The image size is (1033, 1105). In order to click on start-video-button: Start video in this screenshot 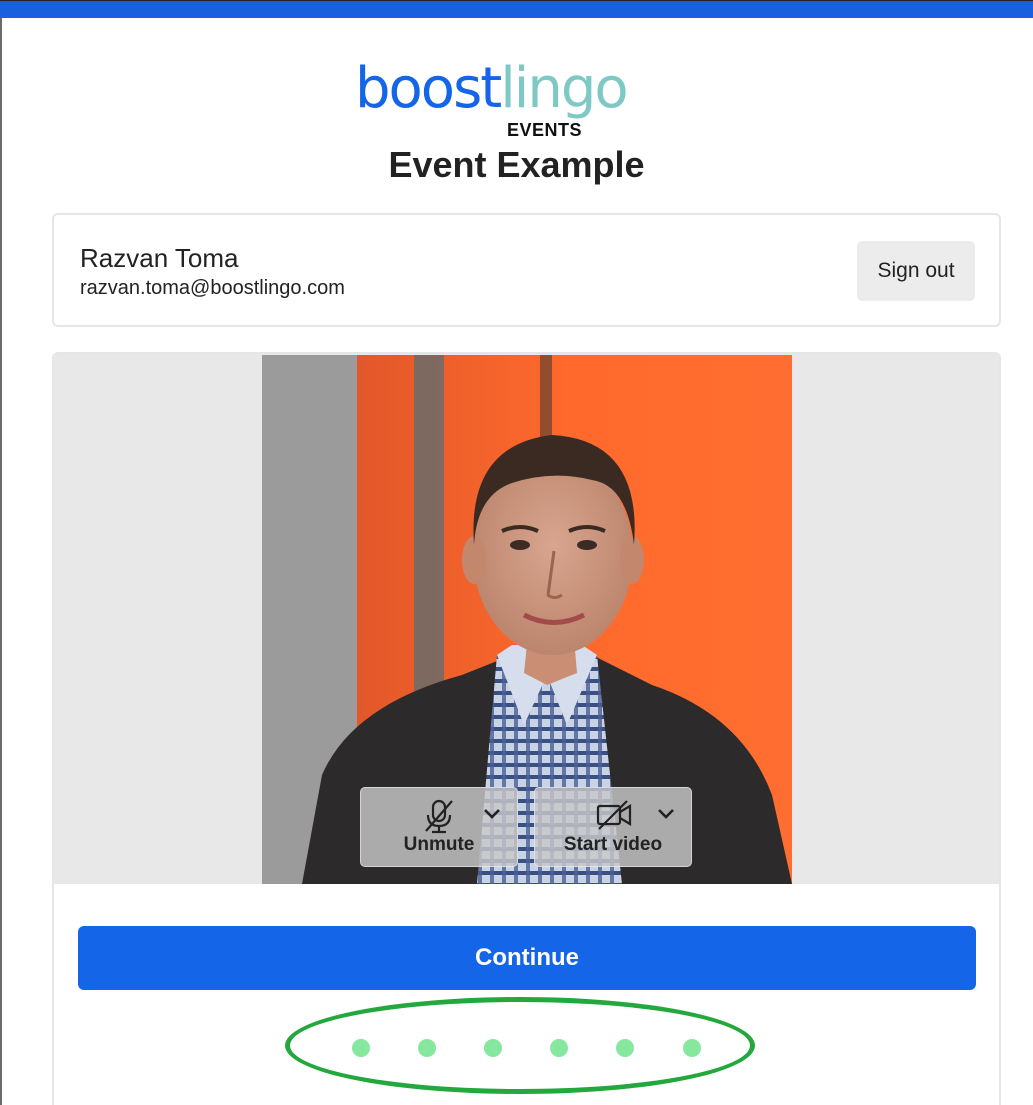, I will do `click(613, 827)`.